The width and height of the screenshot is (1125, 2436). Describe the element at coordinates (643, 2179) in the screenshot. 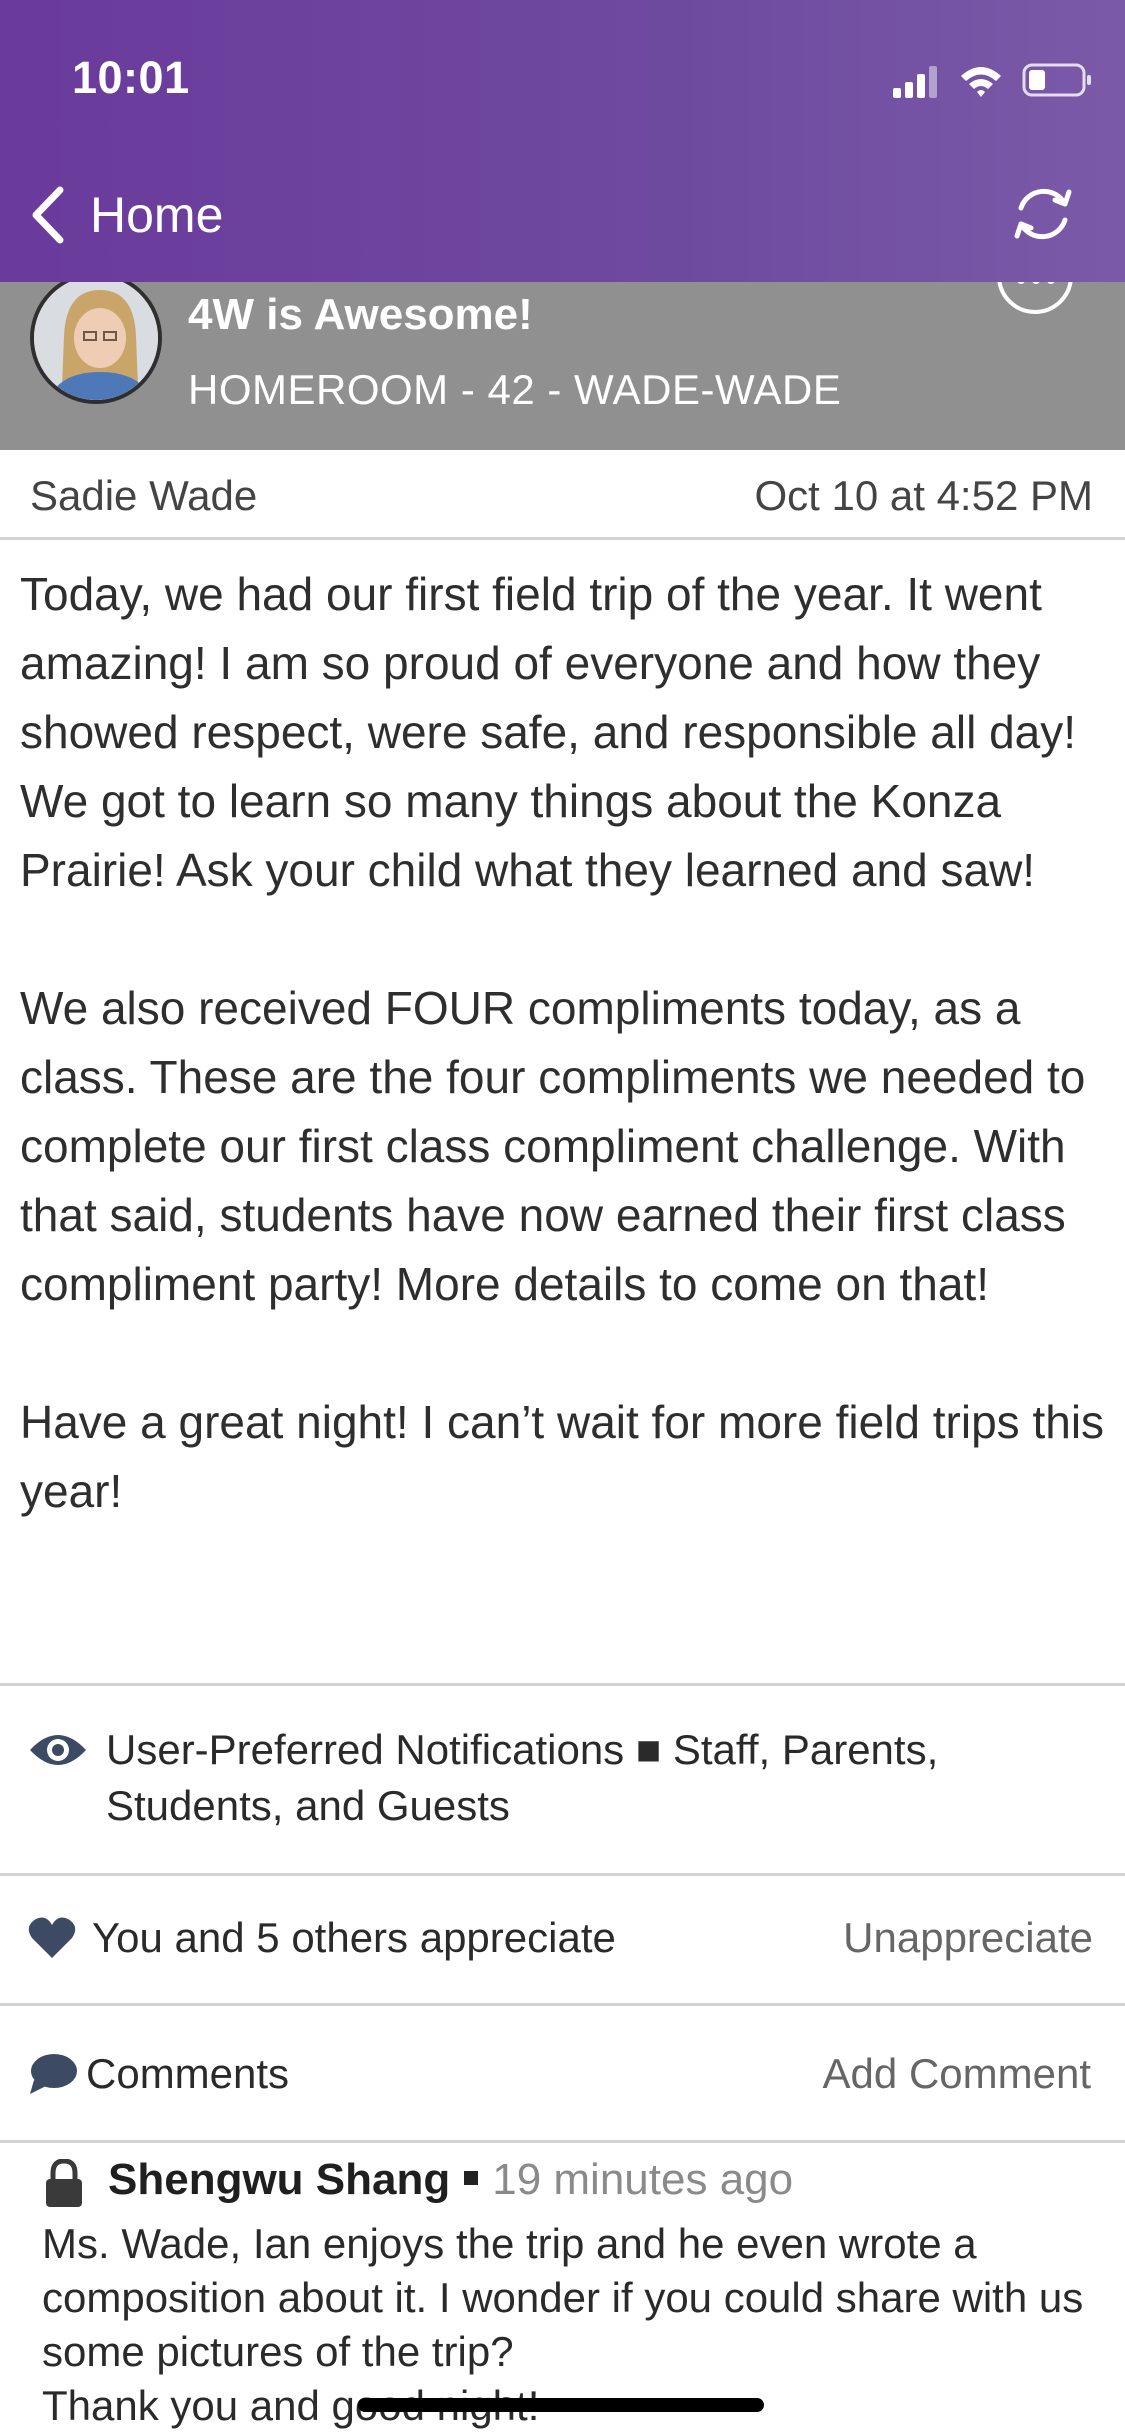

I see `comment-time: 19 minutes ago` at that location.